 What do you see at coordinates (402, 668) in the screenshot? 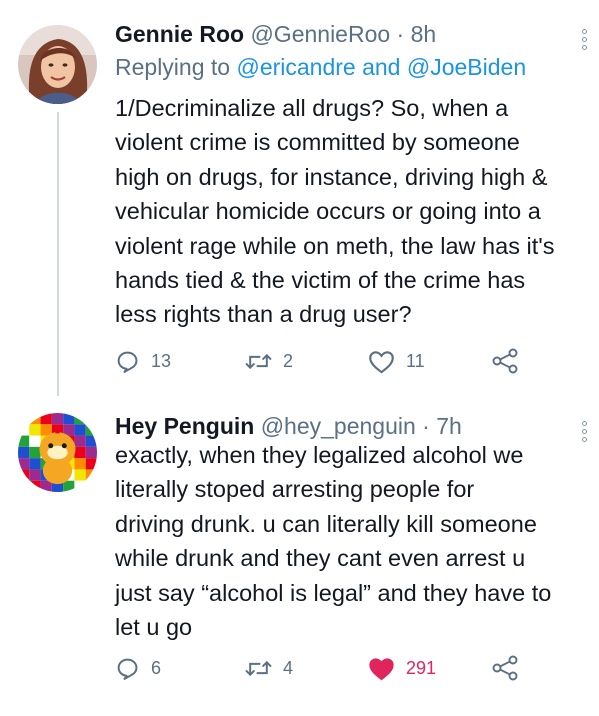
I see `like-button: 291` at bounding box center [402, 668].